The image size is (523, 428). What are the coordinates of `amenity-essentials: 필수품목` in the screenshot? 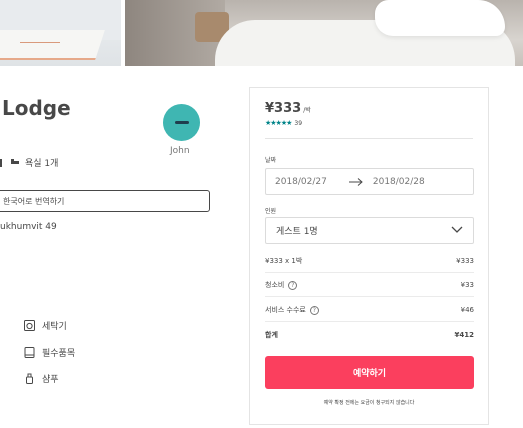 It's located at (49, 352).